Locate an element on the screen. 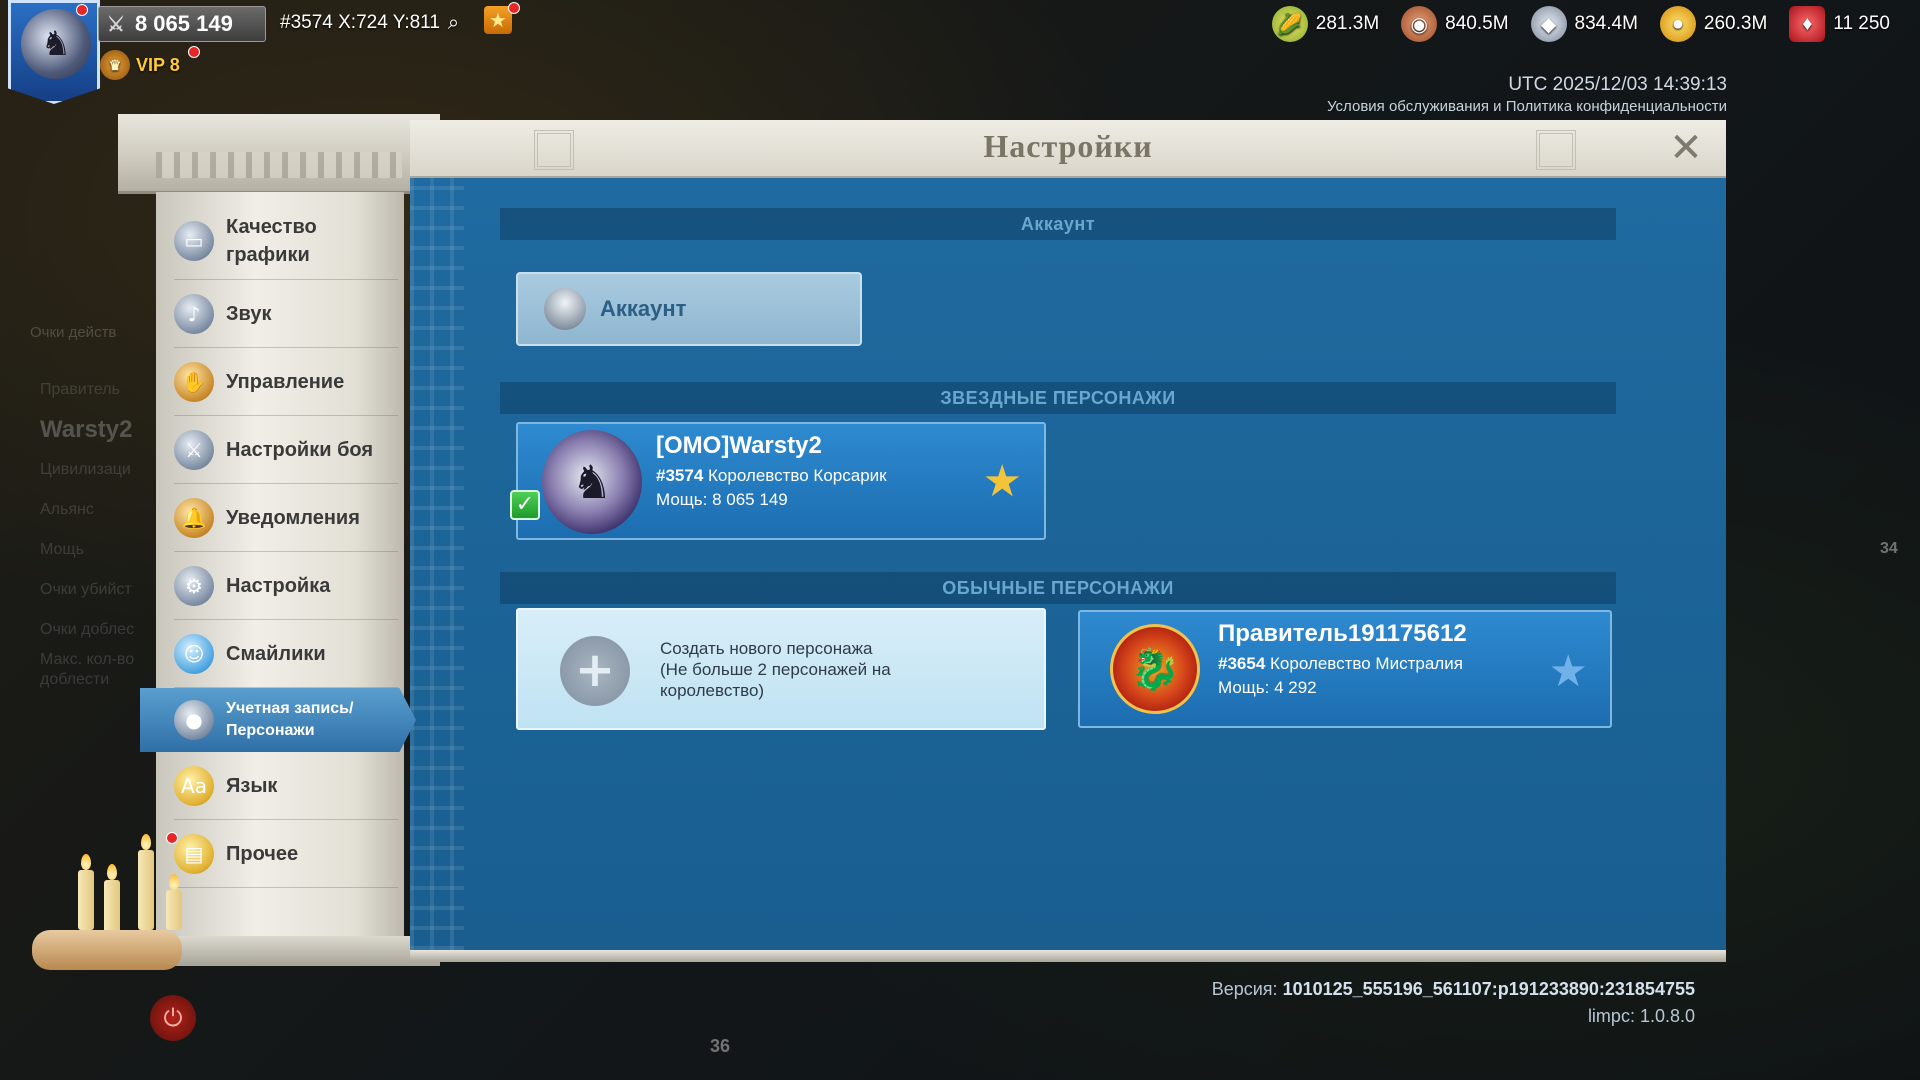  hand-icon: ✋ is located at coordinates (194, 381).